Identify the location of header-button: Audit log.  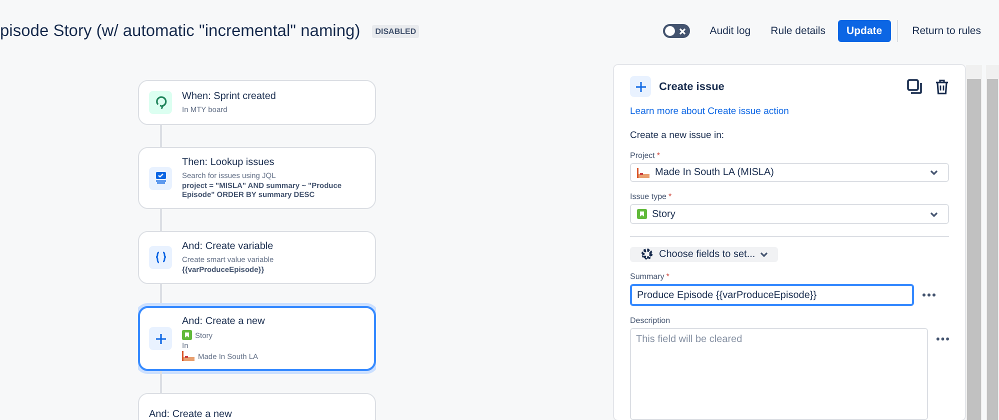
(730, 31).